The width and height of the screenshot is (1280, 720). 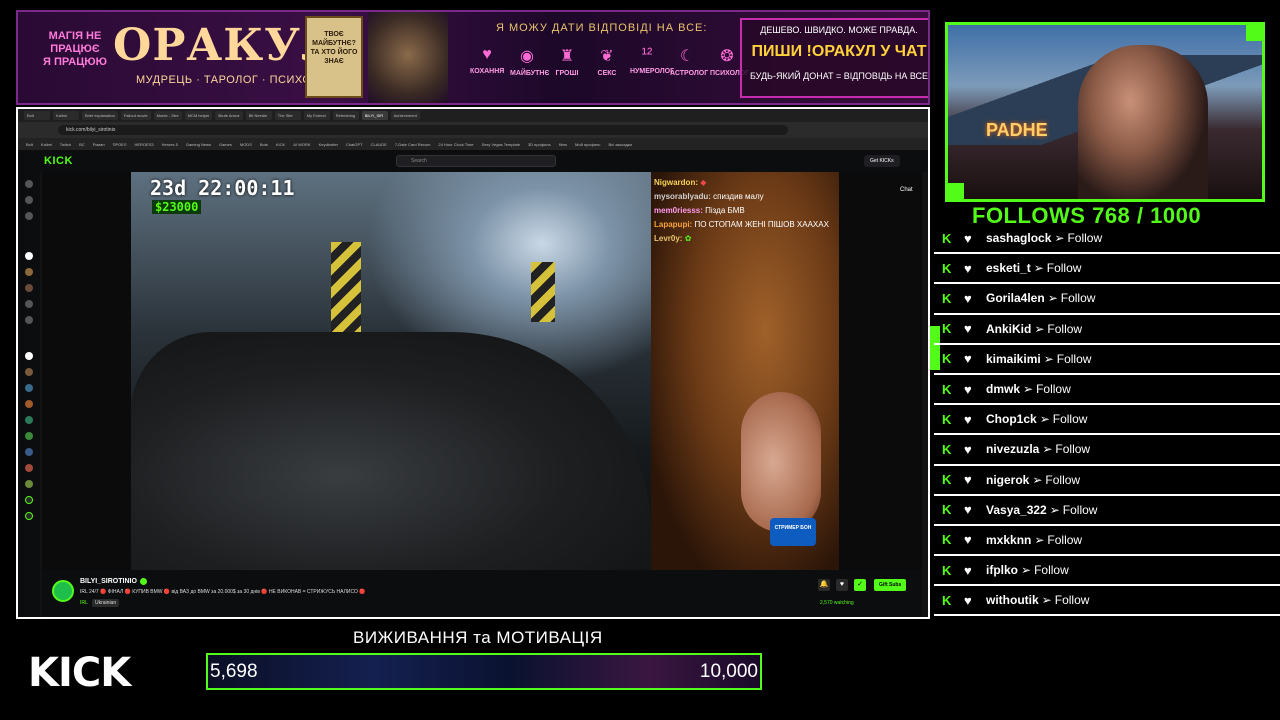 What do you see at coordinates (108, 581) in the screenshot?
I see `channel-name: BILYI_SIROTINIO` at bounding box center [108, 581].